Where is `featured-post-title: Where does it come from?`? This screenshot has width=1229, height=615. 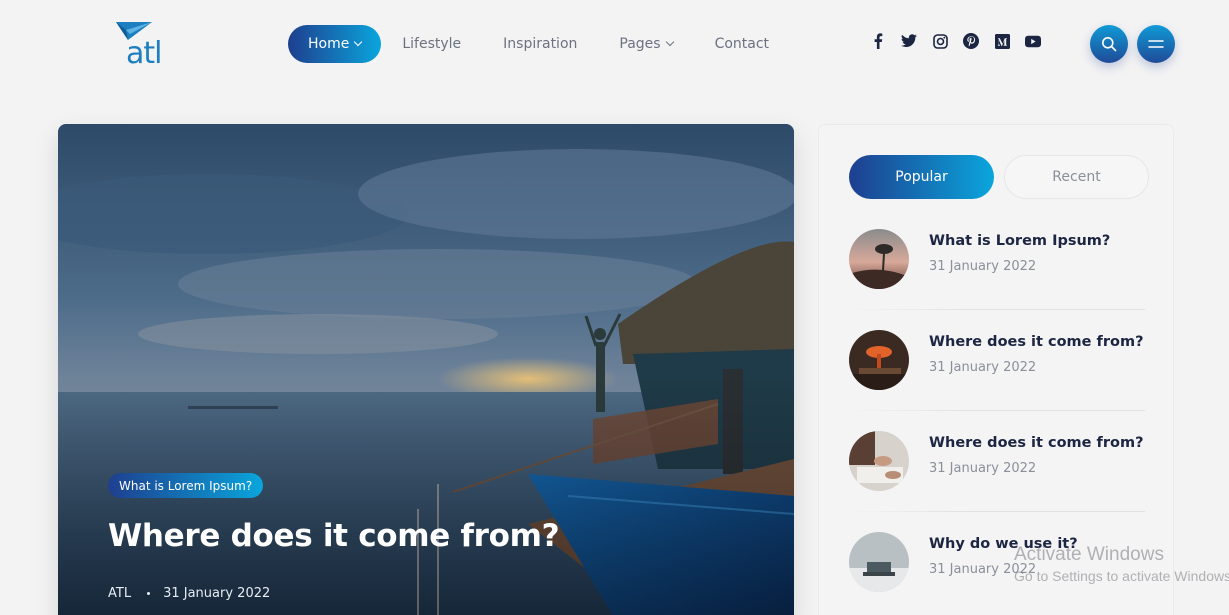
featured-post-title: Where does it come from? is located at coordinates (334, 536).